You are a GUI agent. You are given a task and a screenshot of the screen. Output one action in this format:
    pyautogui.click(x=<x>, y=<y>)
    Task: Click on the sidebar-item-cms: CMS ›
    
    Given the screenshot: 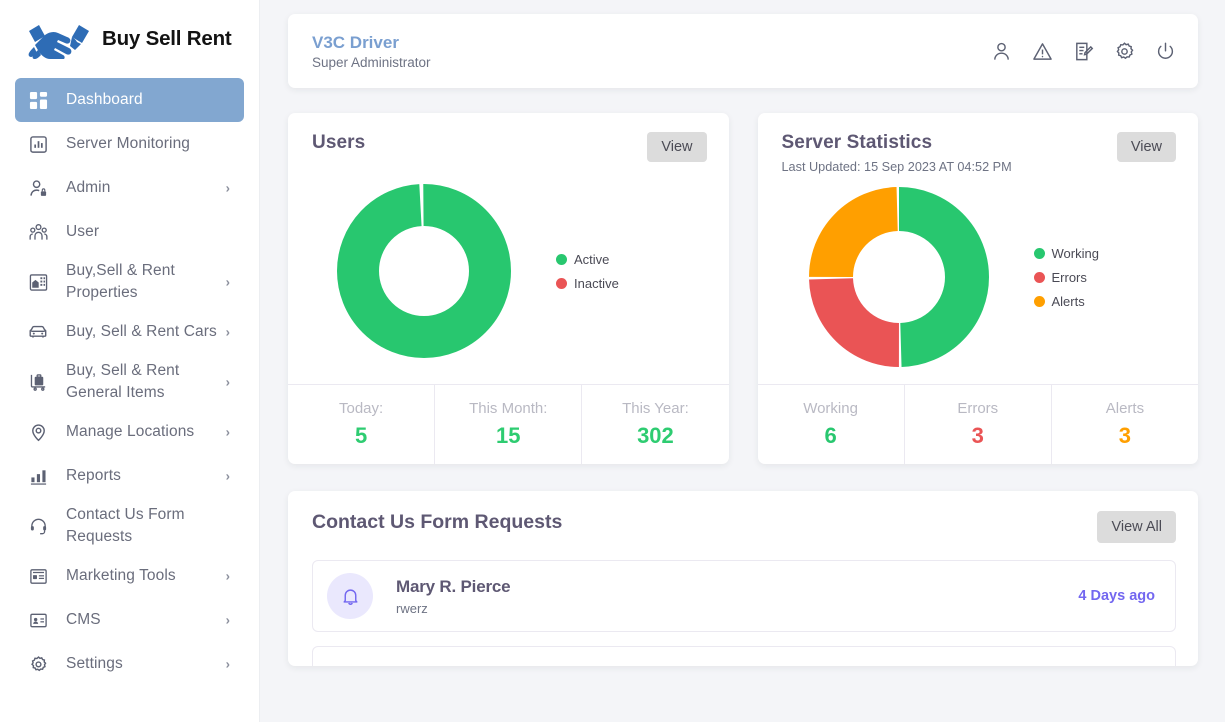 What is the action you would take?
    pyautogui.click(x=129, y=620)
    